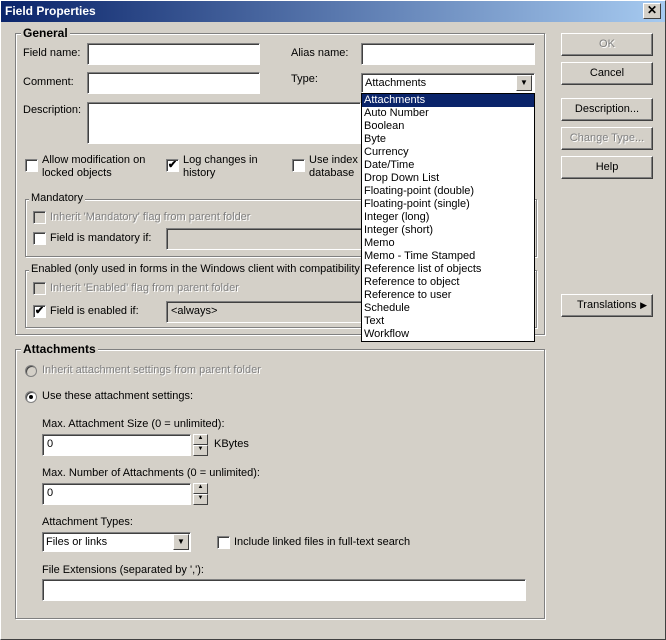 The image size is (666, 640). I want to click on field-name-label: Field name:, so click(52, 53).